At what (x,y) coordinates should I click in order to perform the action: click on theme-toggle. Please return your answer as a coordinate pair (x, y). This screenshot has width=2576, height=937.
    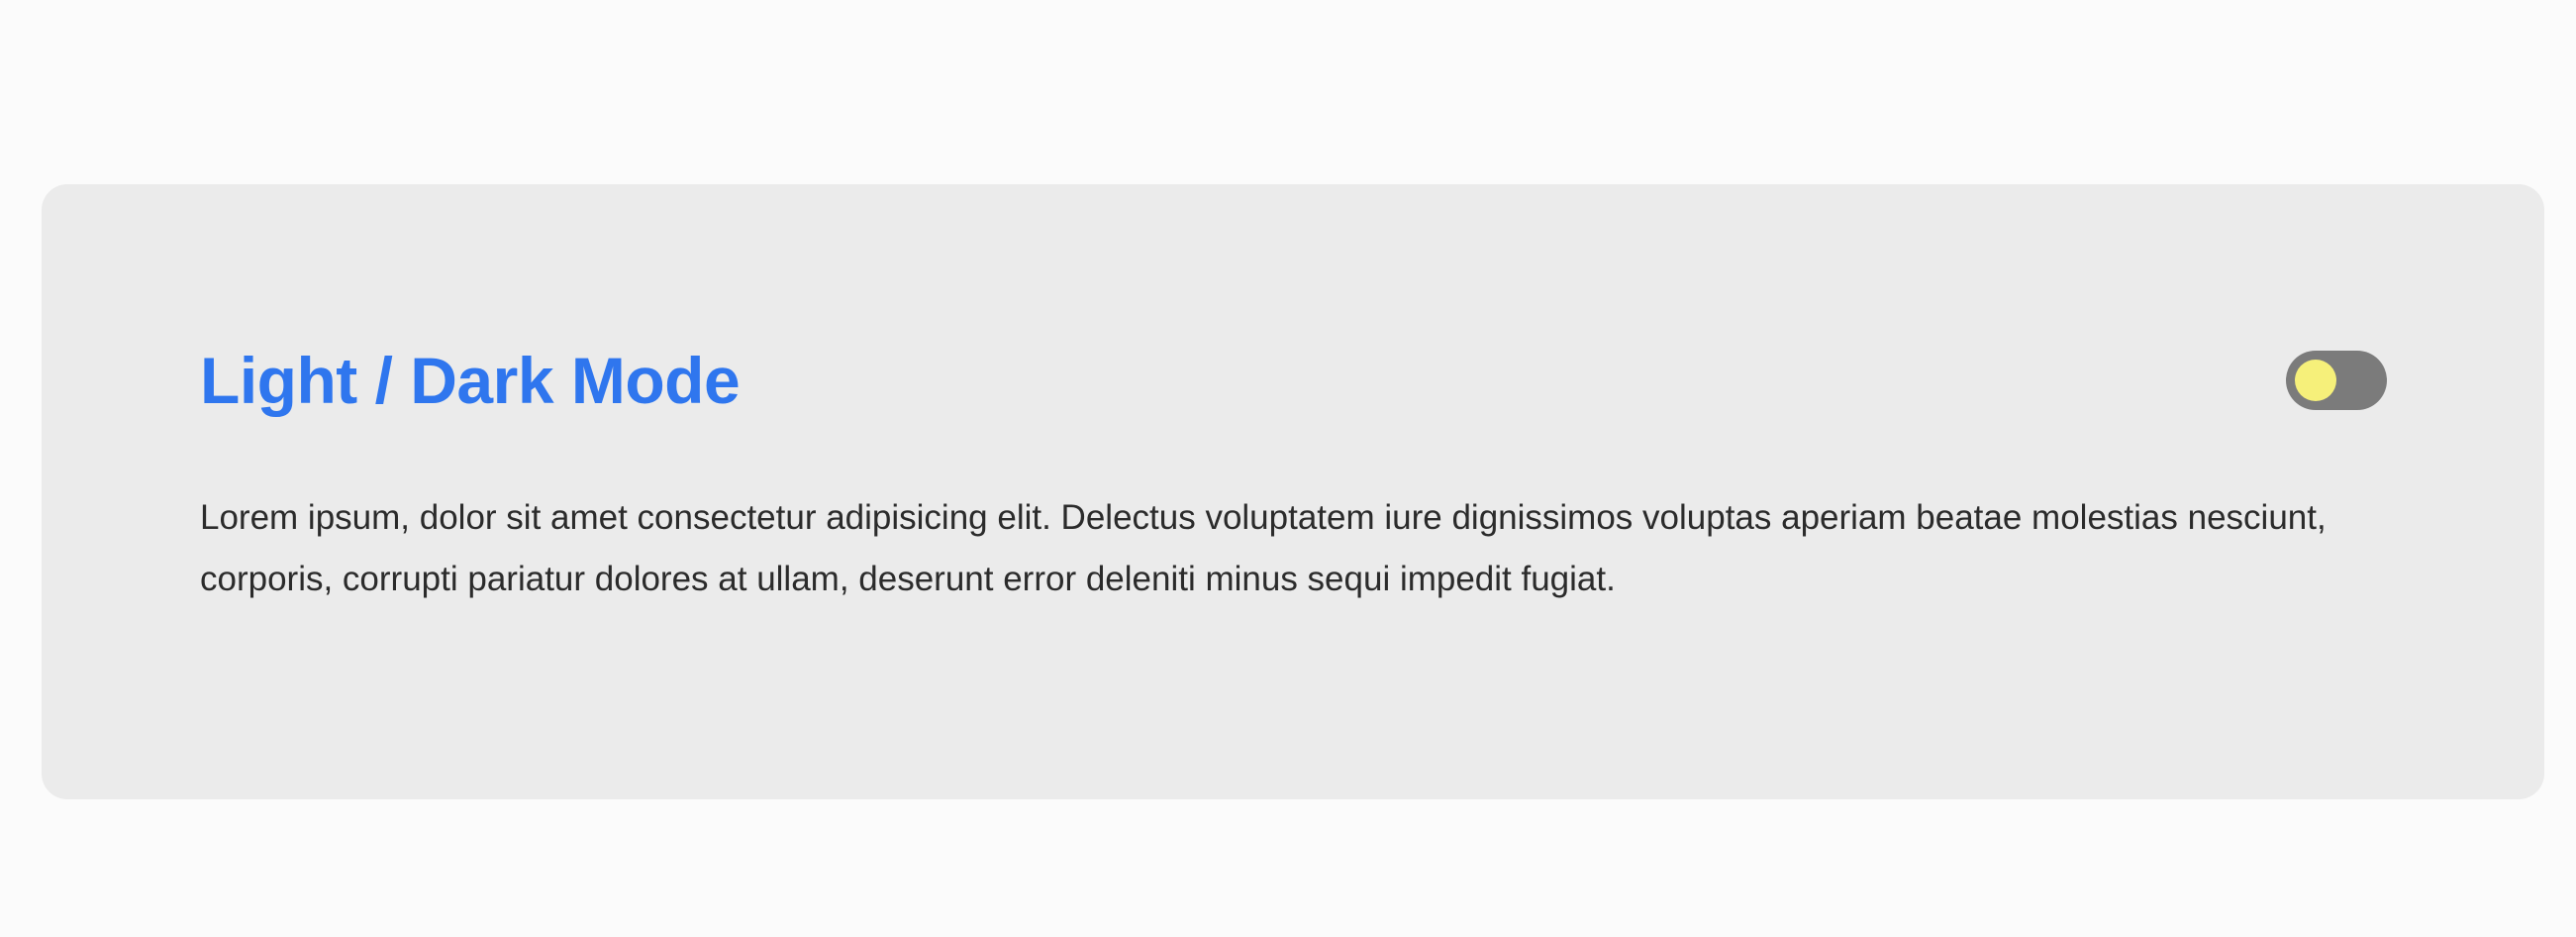
    Looking at the image, I should click on (2336, 380).